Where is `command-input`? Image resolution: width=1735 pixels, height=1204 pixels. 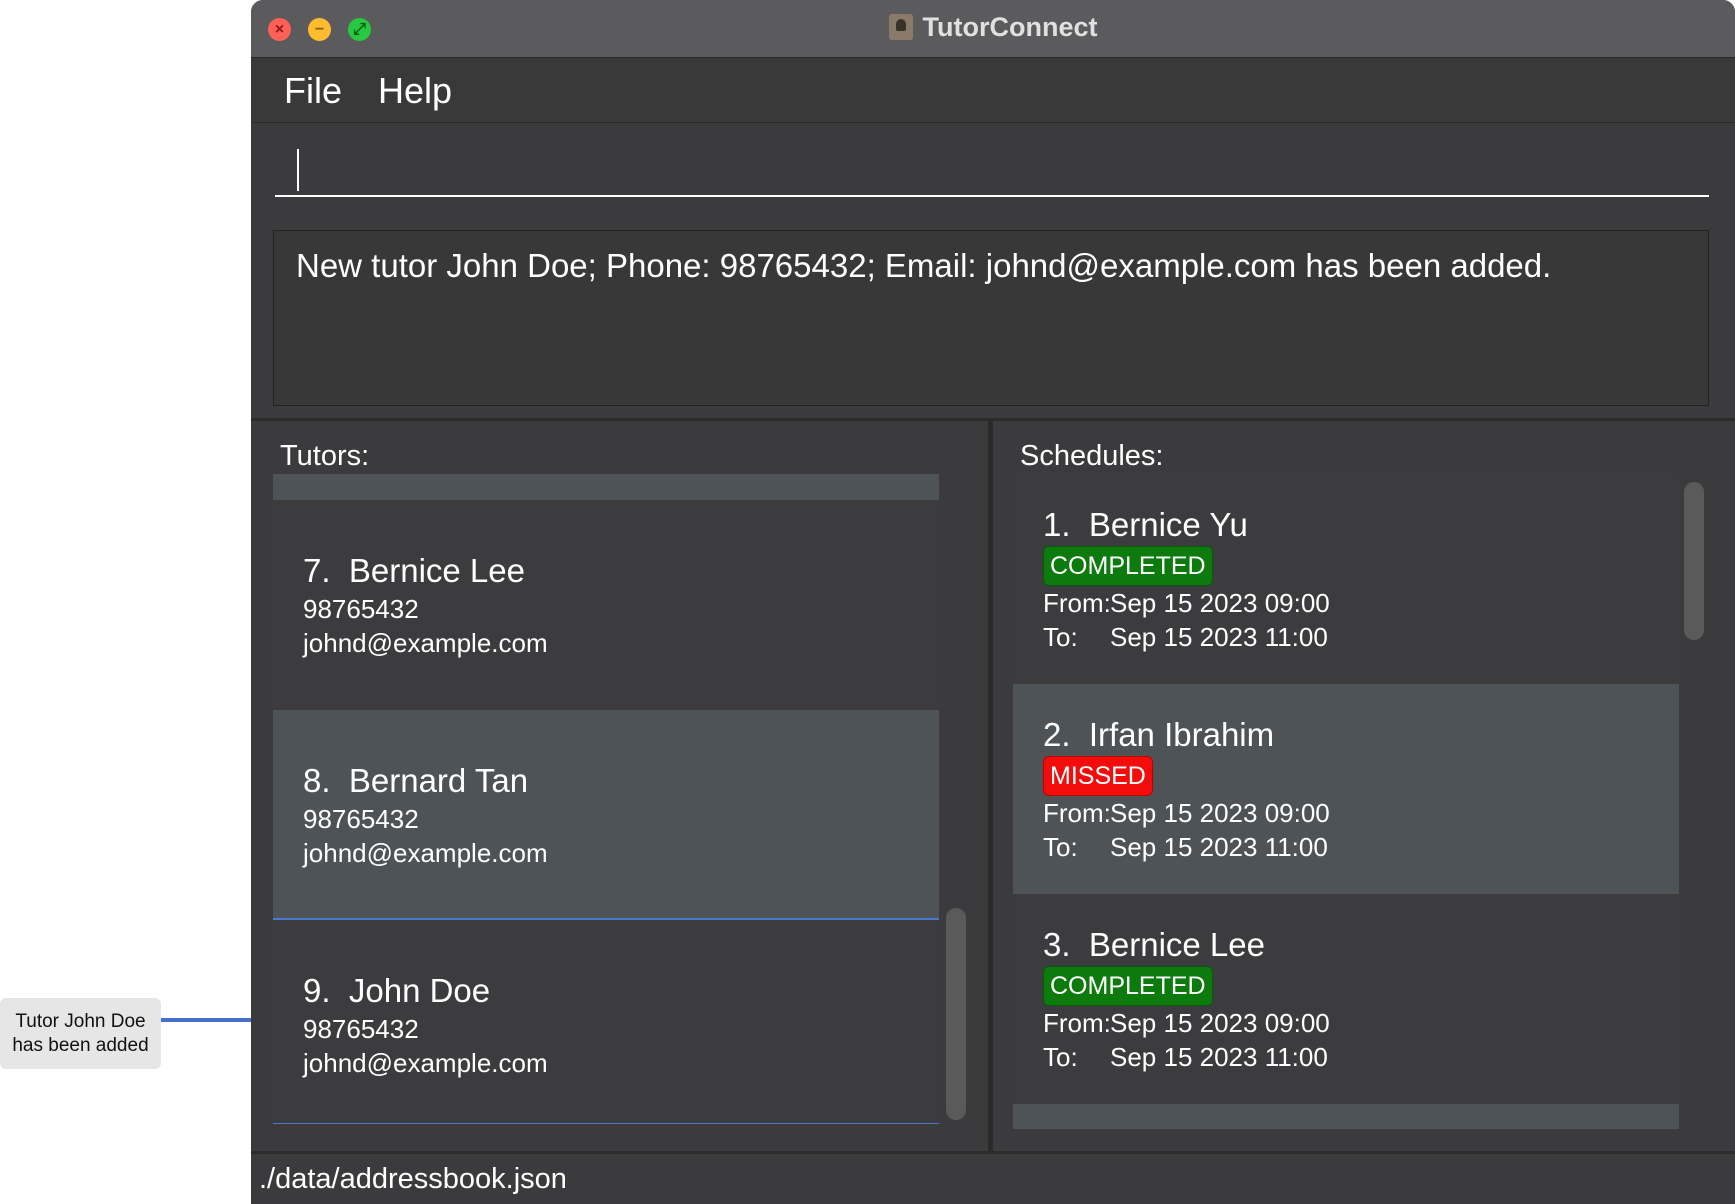 command-input is located at coordinates (992, 168).